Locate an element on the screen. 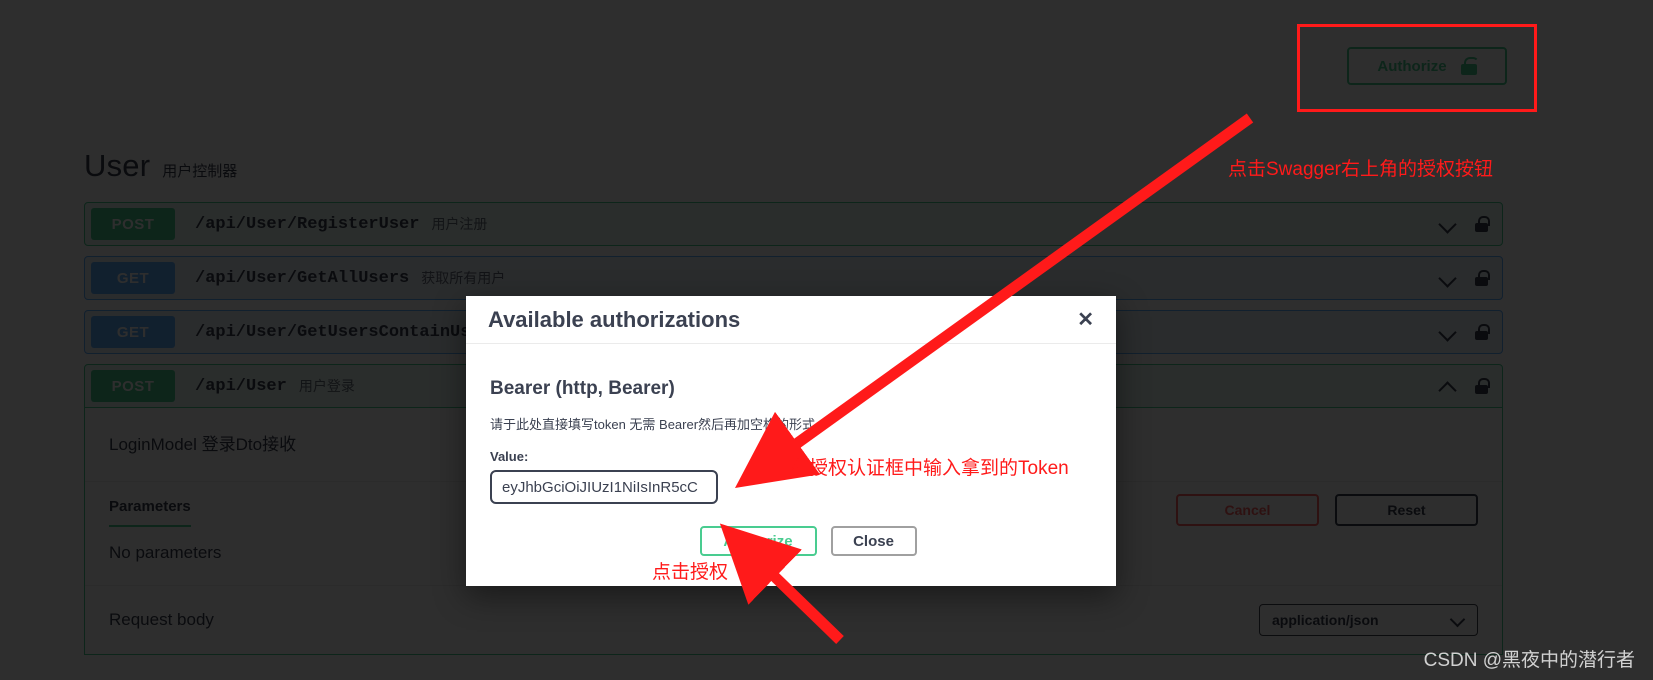  token-value-input is located at coordinates (604, 487).